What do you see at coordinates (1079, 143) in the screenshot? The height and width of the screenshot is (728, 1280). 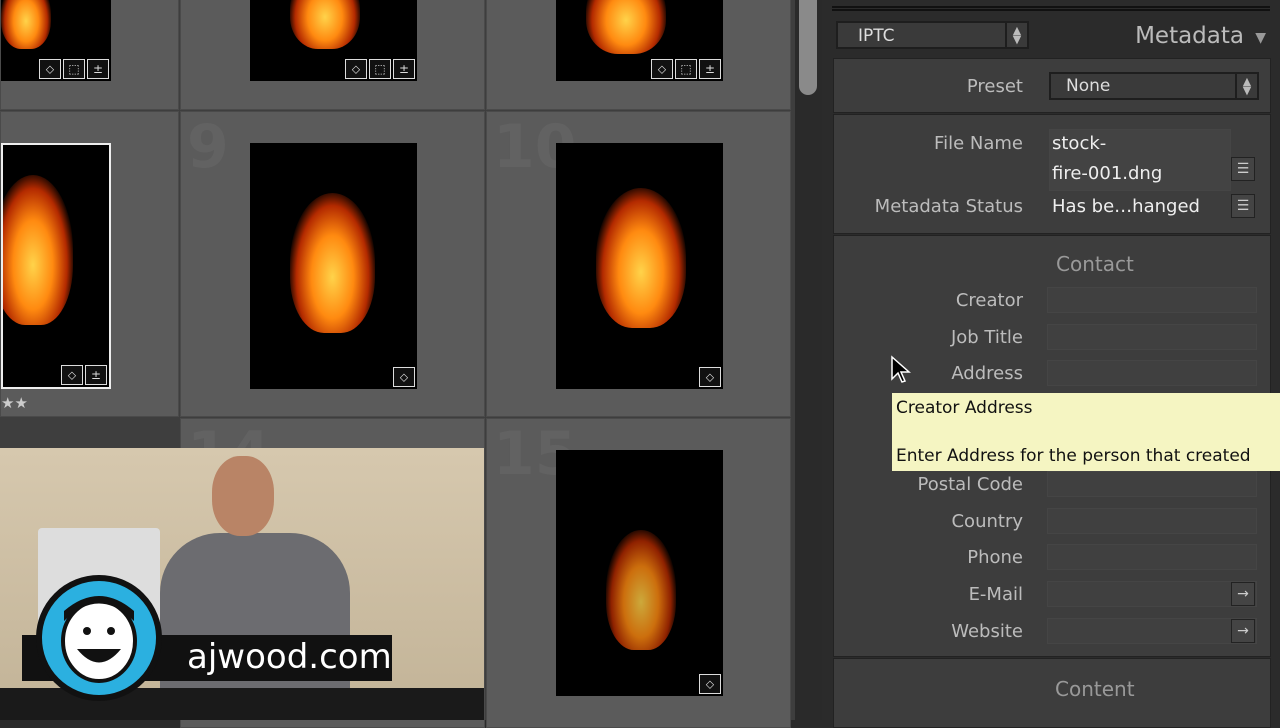 I see `file-name-value: stock-` at bounding box center [1079, 143].